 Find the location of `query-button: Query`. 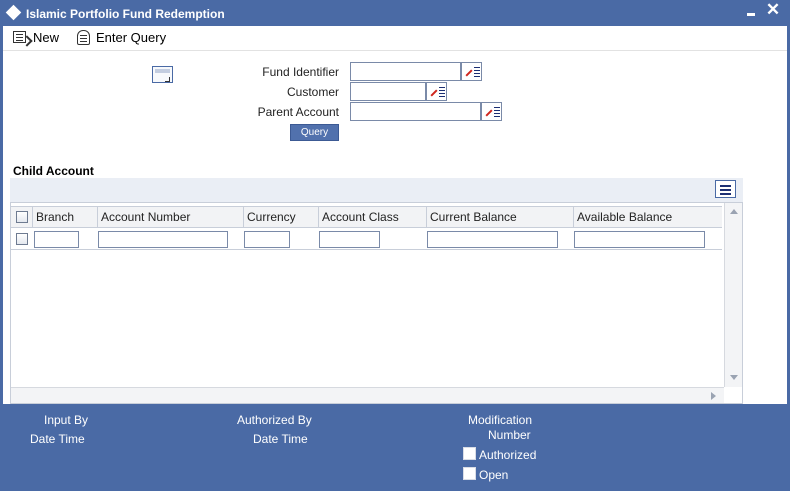

query-button: Query is located at coordinates (314, 132).